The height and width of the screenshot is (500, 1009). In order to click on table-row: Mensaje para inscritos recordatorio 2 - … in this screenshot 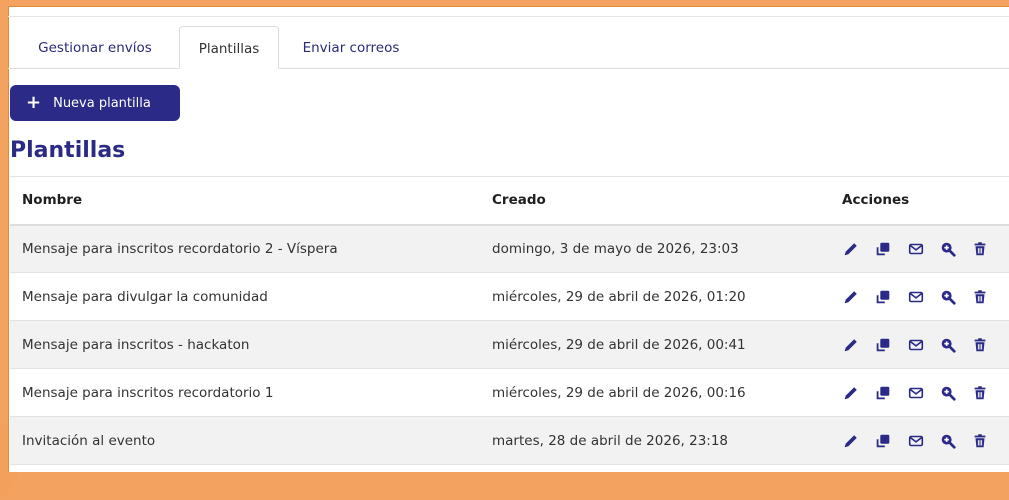, I will do `click(509, 248)`.